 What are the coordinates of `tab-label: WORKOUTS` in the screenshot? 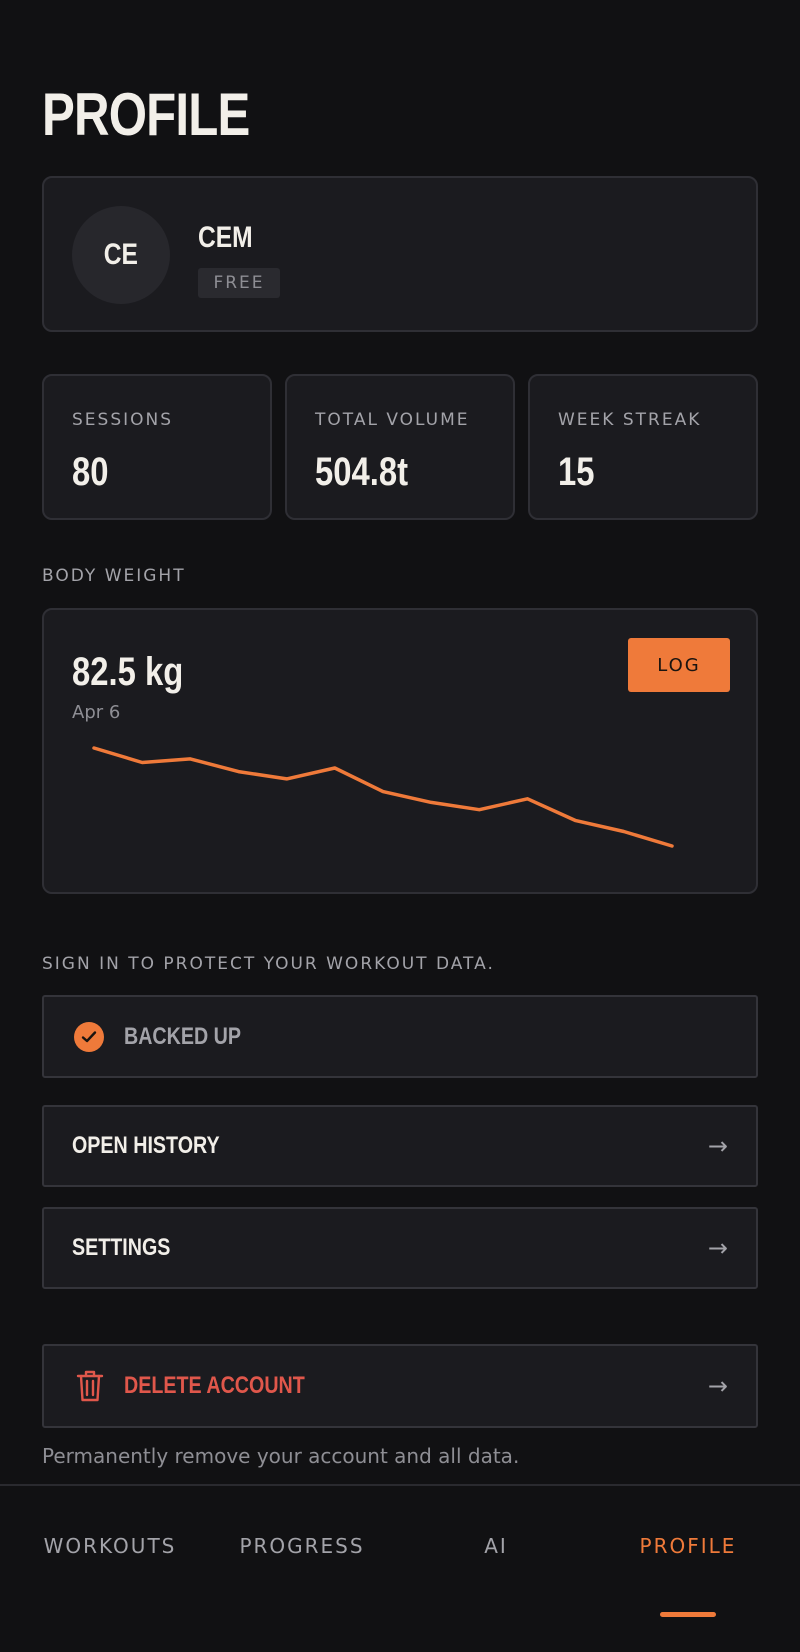 It's located at (110, 1546).